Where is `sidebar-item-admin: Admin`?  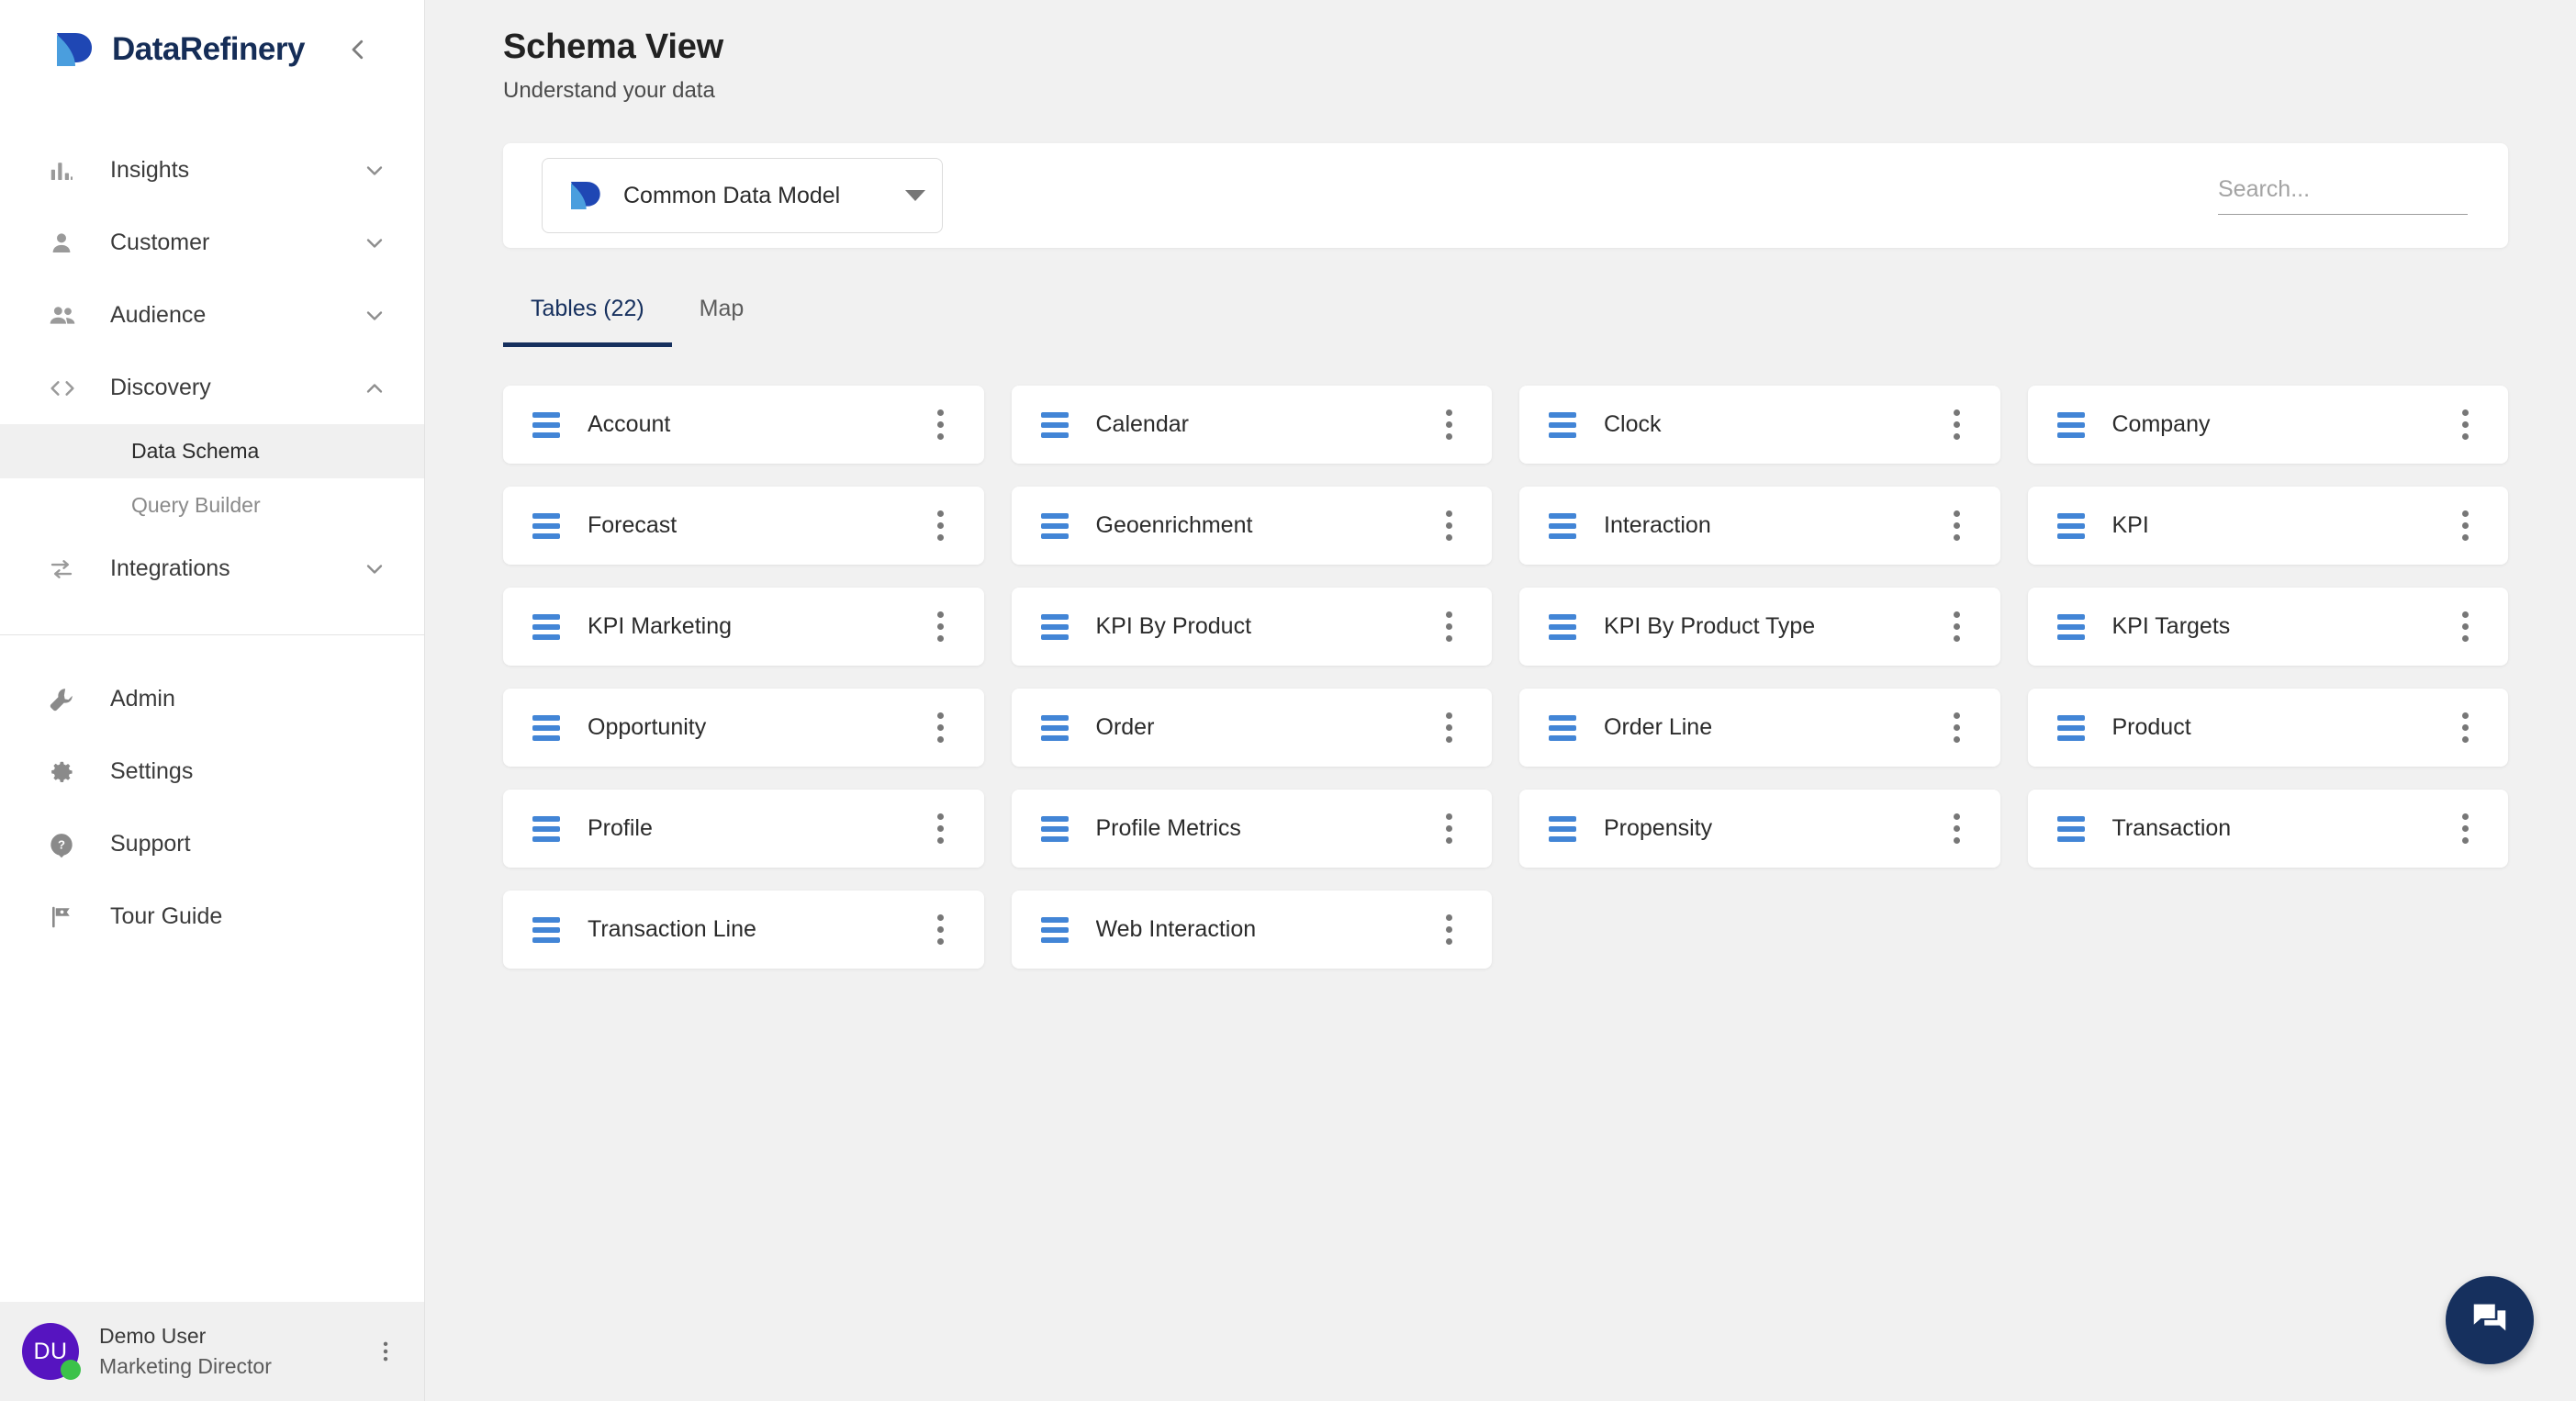
sidebar-item-admin: Admin is located at coordinates (212, 699).